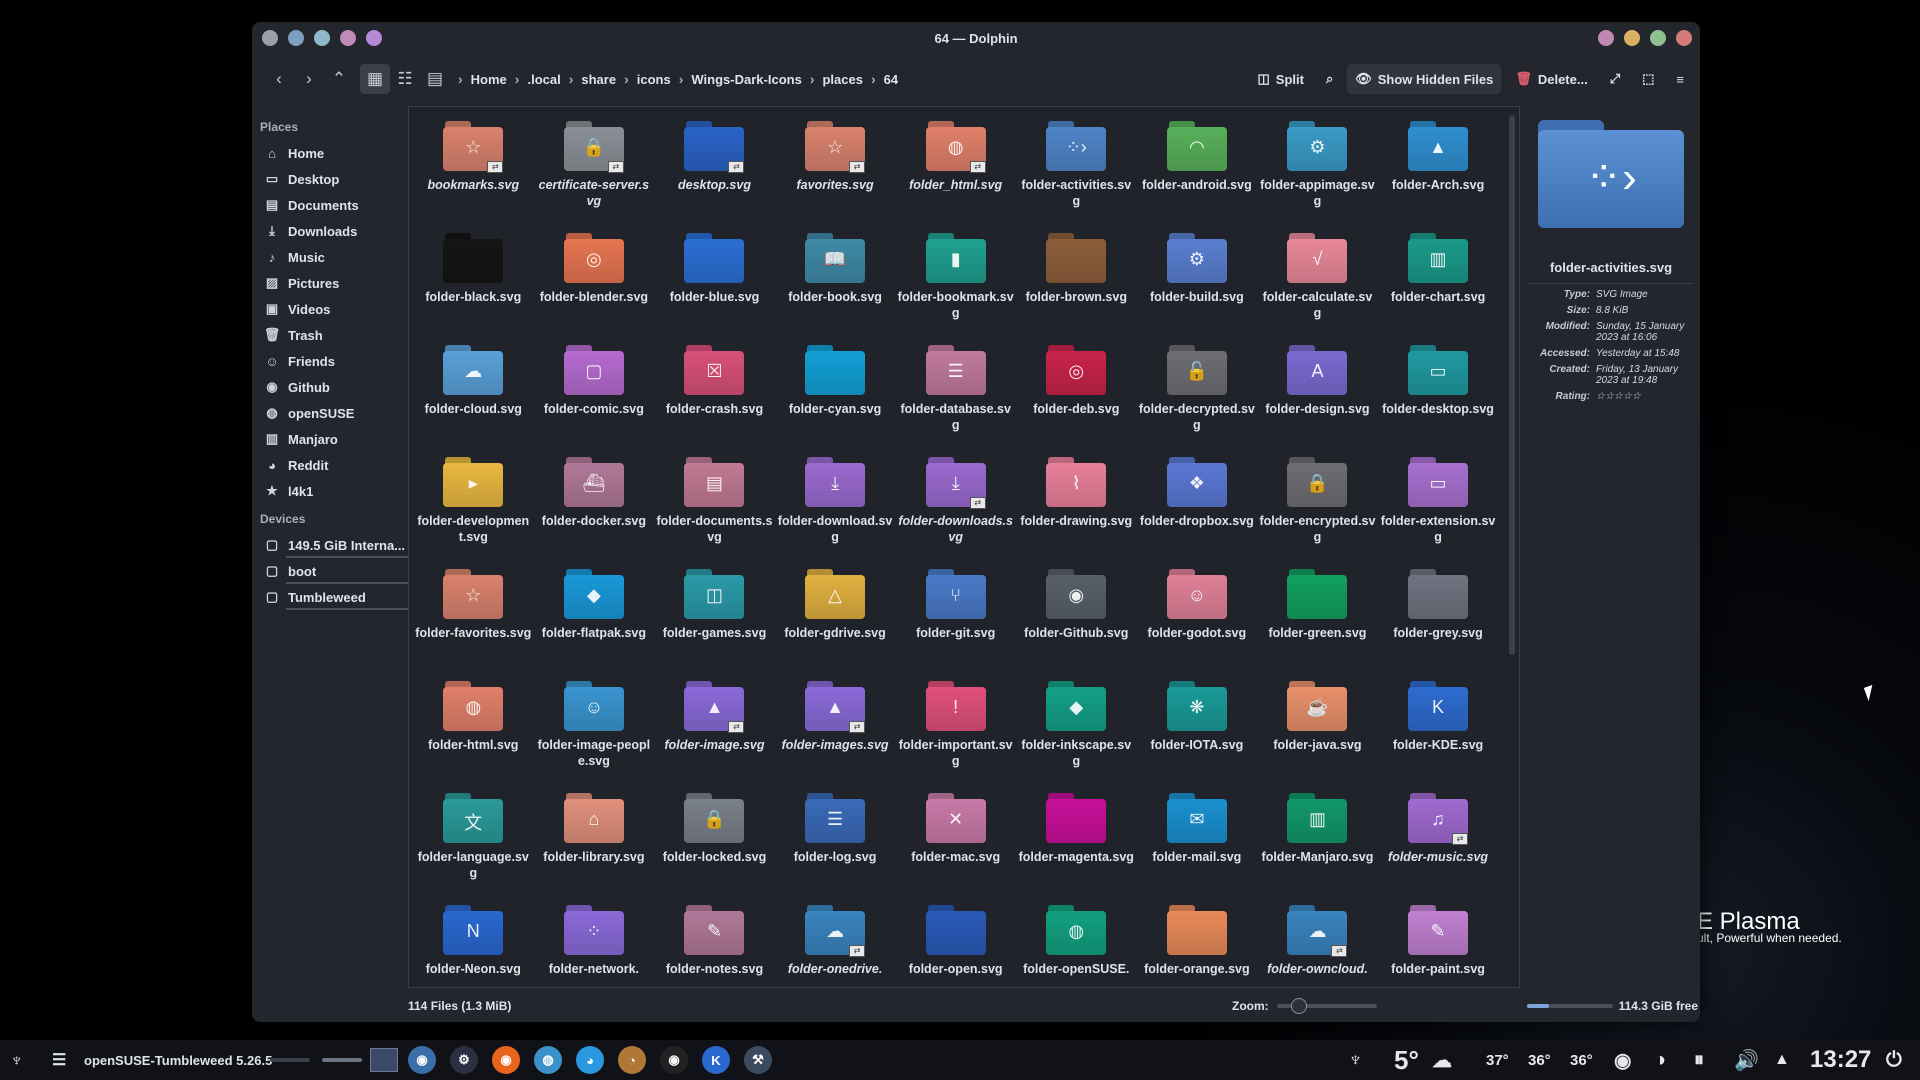 Image resolution: width=1920 pixels, height=1080 pixels. I want to click on file-item: ✎ folder-notes.svg, so click(714, 944).